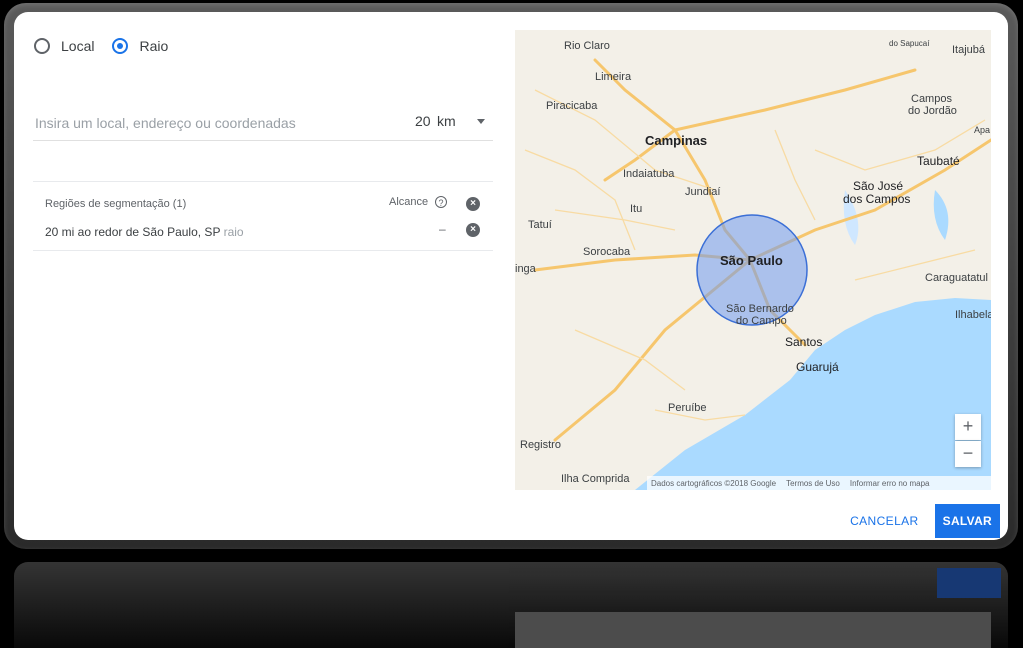  Describe the element at coordinates (525, 269) in the screenshot. I see `map-city-label: inga` at that location.